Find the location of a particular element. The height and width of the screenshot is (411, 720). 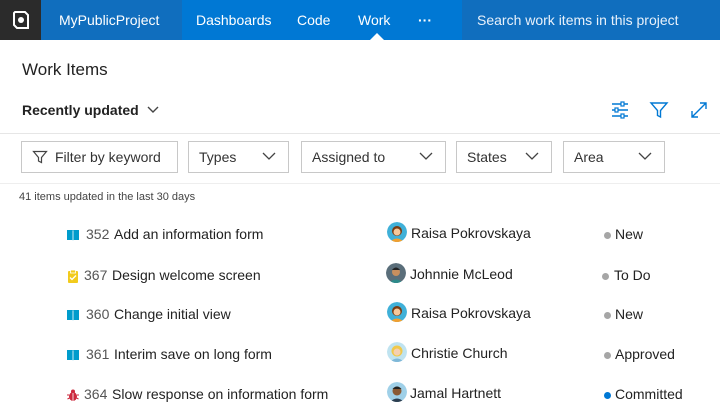

assignee-name: Jamal Hartnett is located at coordinates (456, 393).